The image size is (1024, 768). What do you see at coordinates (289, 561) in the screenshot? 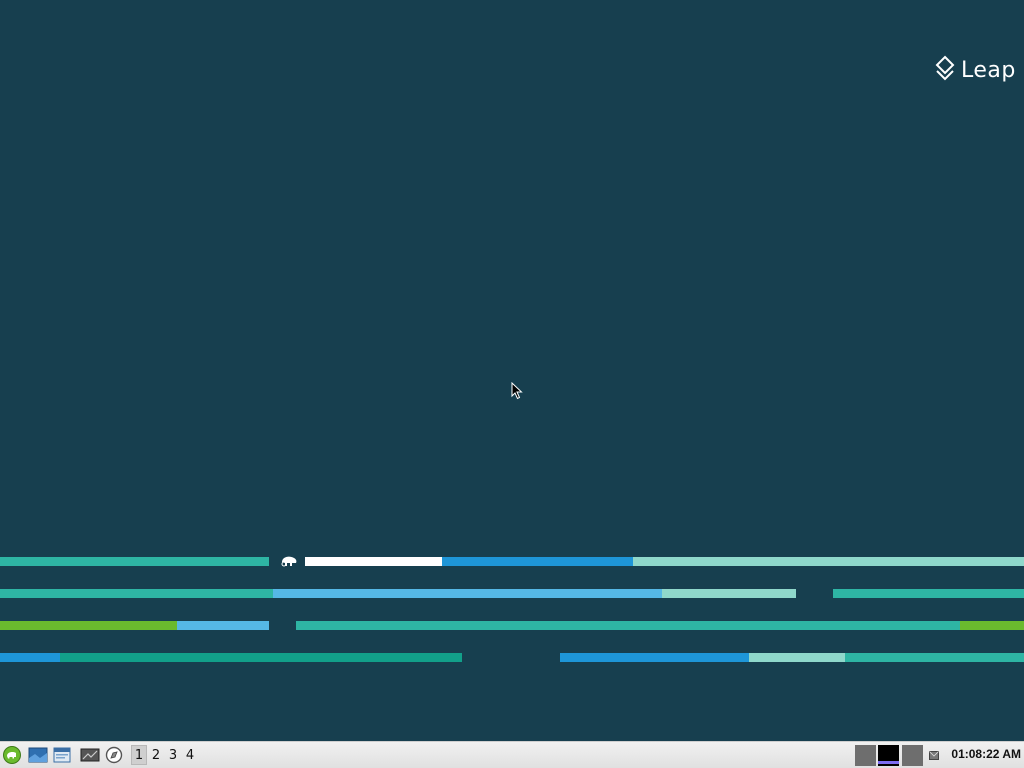
I see `gecko-icon` at bounding box center [289, 561].